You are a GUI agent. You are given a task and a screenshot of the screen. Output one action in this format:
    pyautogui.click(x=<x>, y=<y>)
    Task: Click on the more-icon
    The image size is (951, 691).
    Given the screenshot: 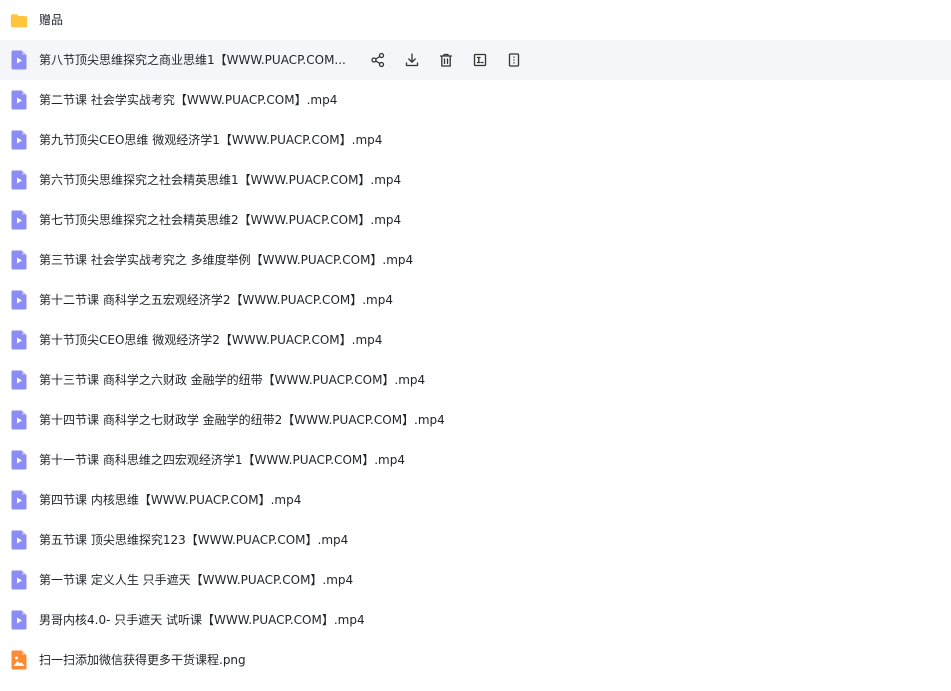 What is the action you would take?
    pyautogui.click(x=514, y=60)
    